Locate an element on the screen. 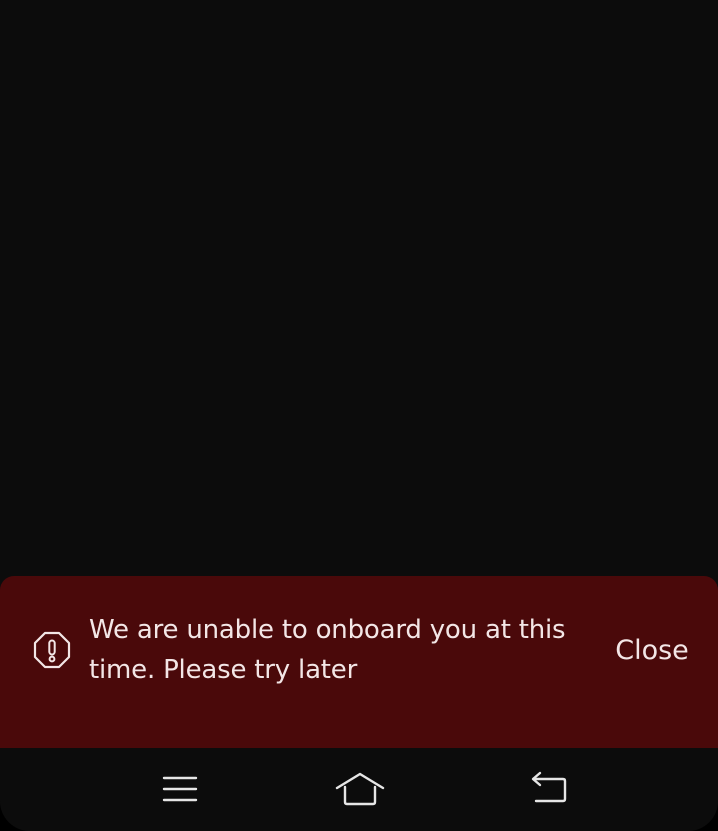 This screenshot has height=831, width=718. back-icon is located at coordinates (548, 790).